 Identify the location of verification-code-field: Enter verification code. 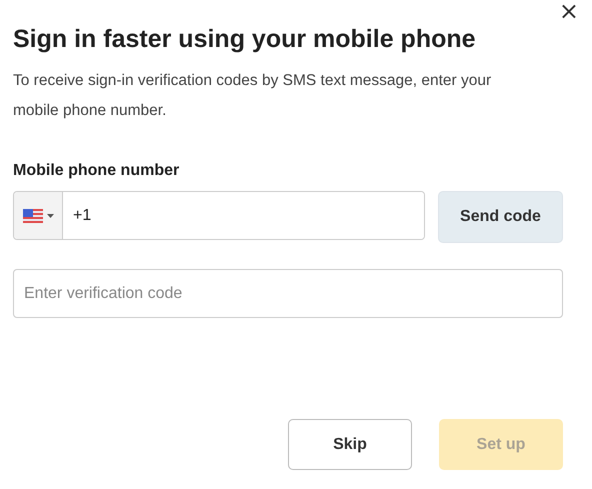
(288, 293).